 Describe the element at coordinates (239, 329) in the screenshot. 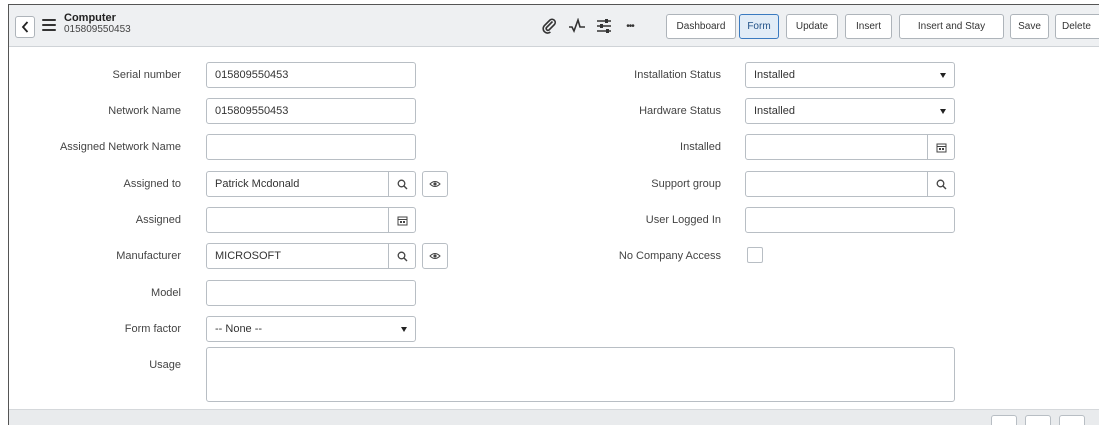

I see `form-factor-selected-value: -- None --` at that location.